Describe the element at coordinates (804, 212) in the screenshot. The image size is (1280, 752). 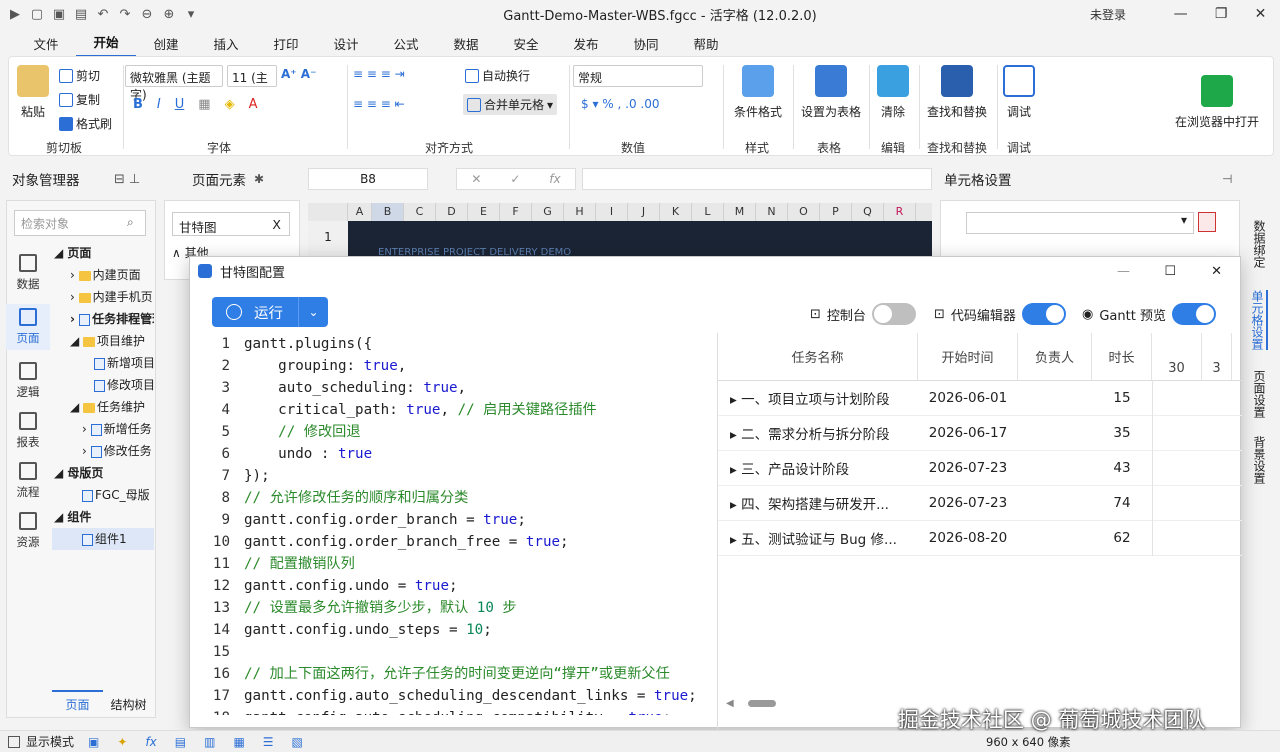
I see `col-header: O` at that location.